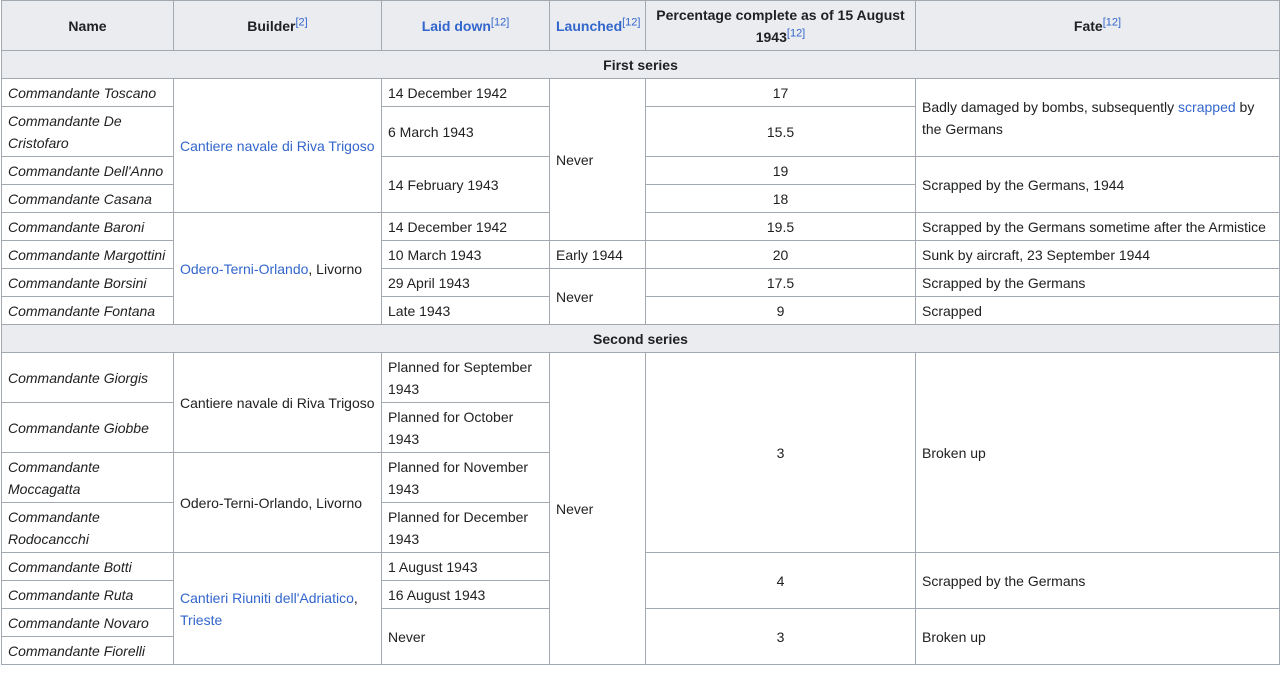 This screenshot has width=1280, height=673. Describe the element at coordinates (267, 598) in the screenshot. I see `builder-link: Cantieri Riuniti dell'Adriatico` at that location.